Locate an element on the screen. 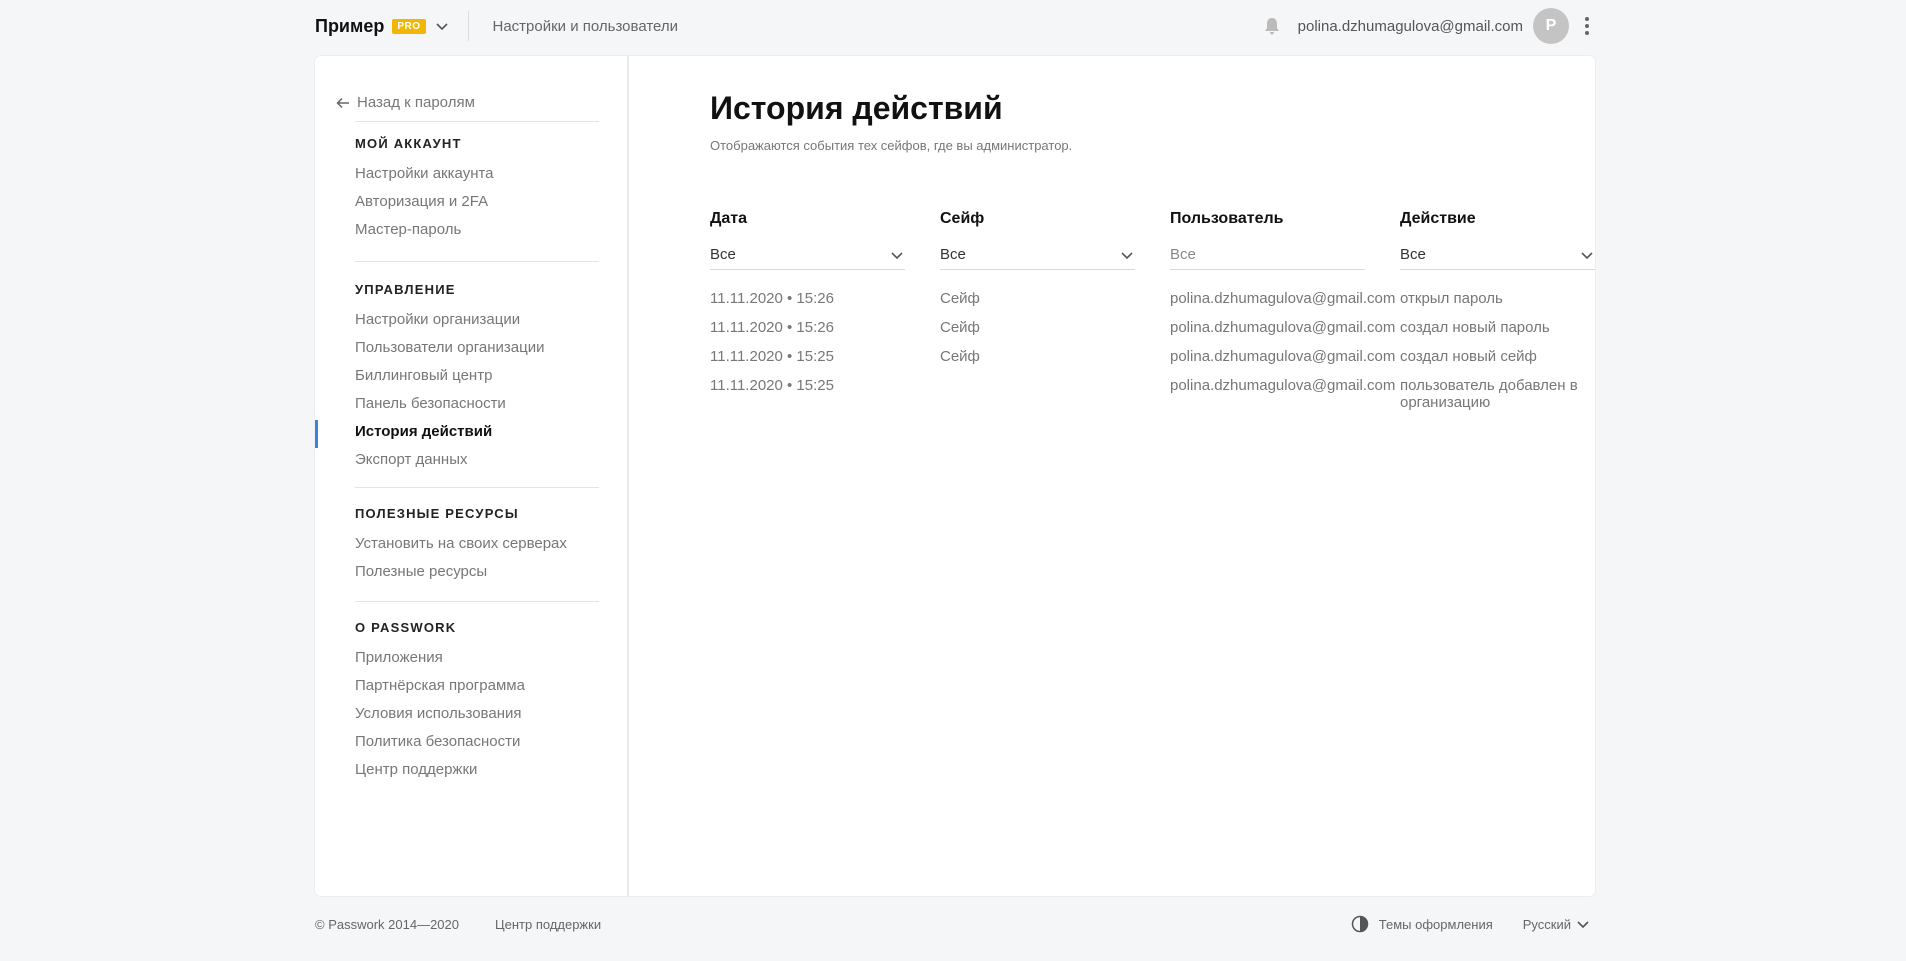  language-select: Русский is located at coordinates (1557, 924).